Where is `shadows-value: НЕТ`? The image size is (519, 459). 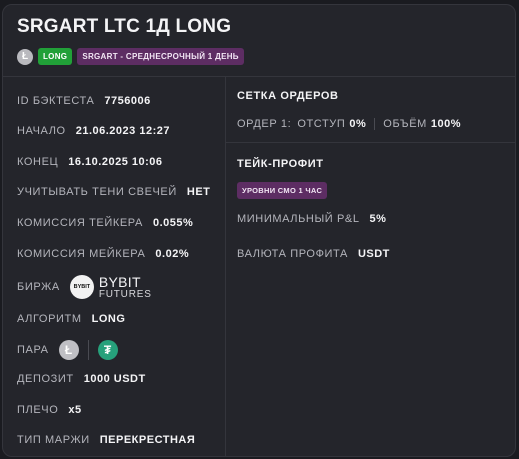
shadows-value: НЕТ is located at coordinates (198, 192).